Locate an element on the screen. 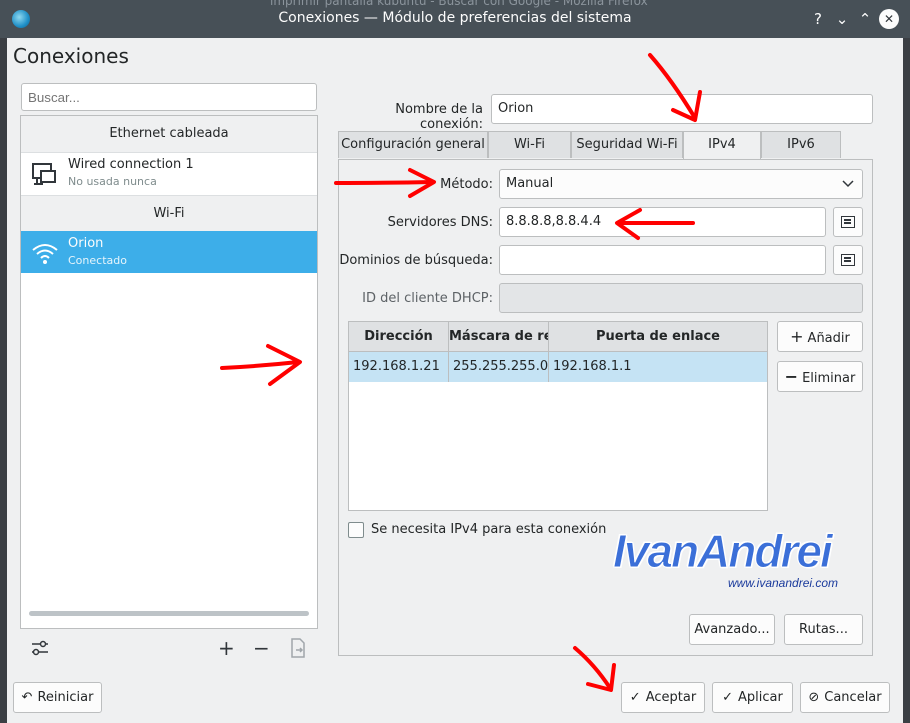 The width and height of the screenshot is (910, 723). method-label: Método: is located at coordinates (466, 184).